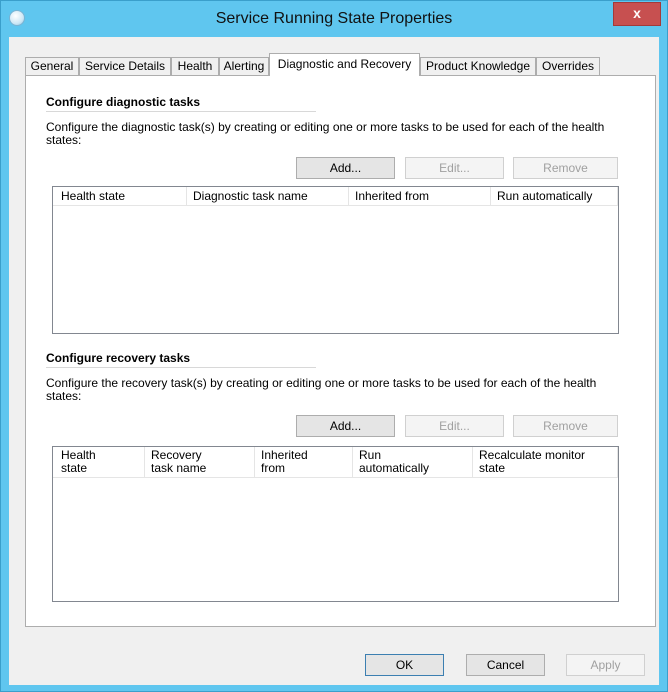 This screenshot has width=668, height=692. I want to click on recovery-remove-button: Remove, so click(565, 426).